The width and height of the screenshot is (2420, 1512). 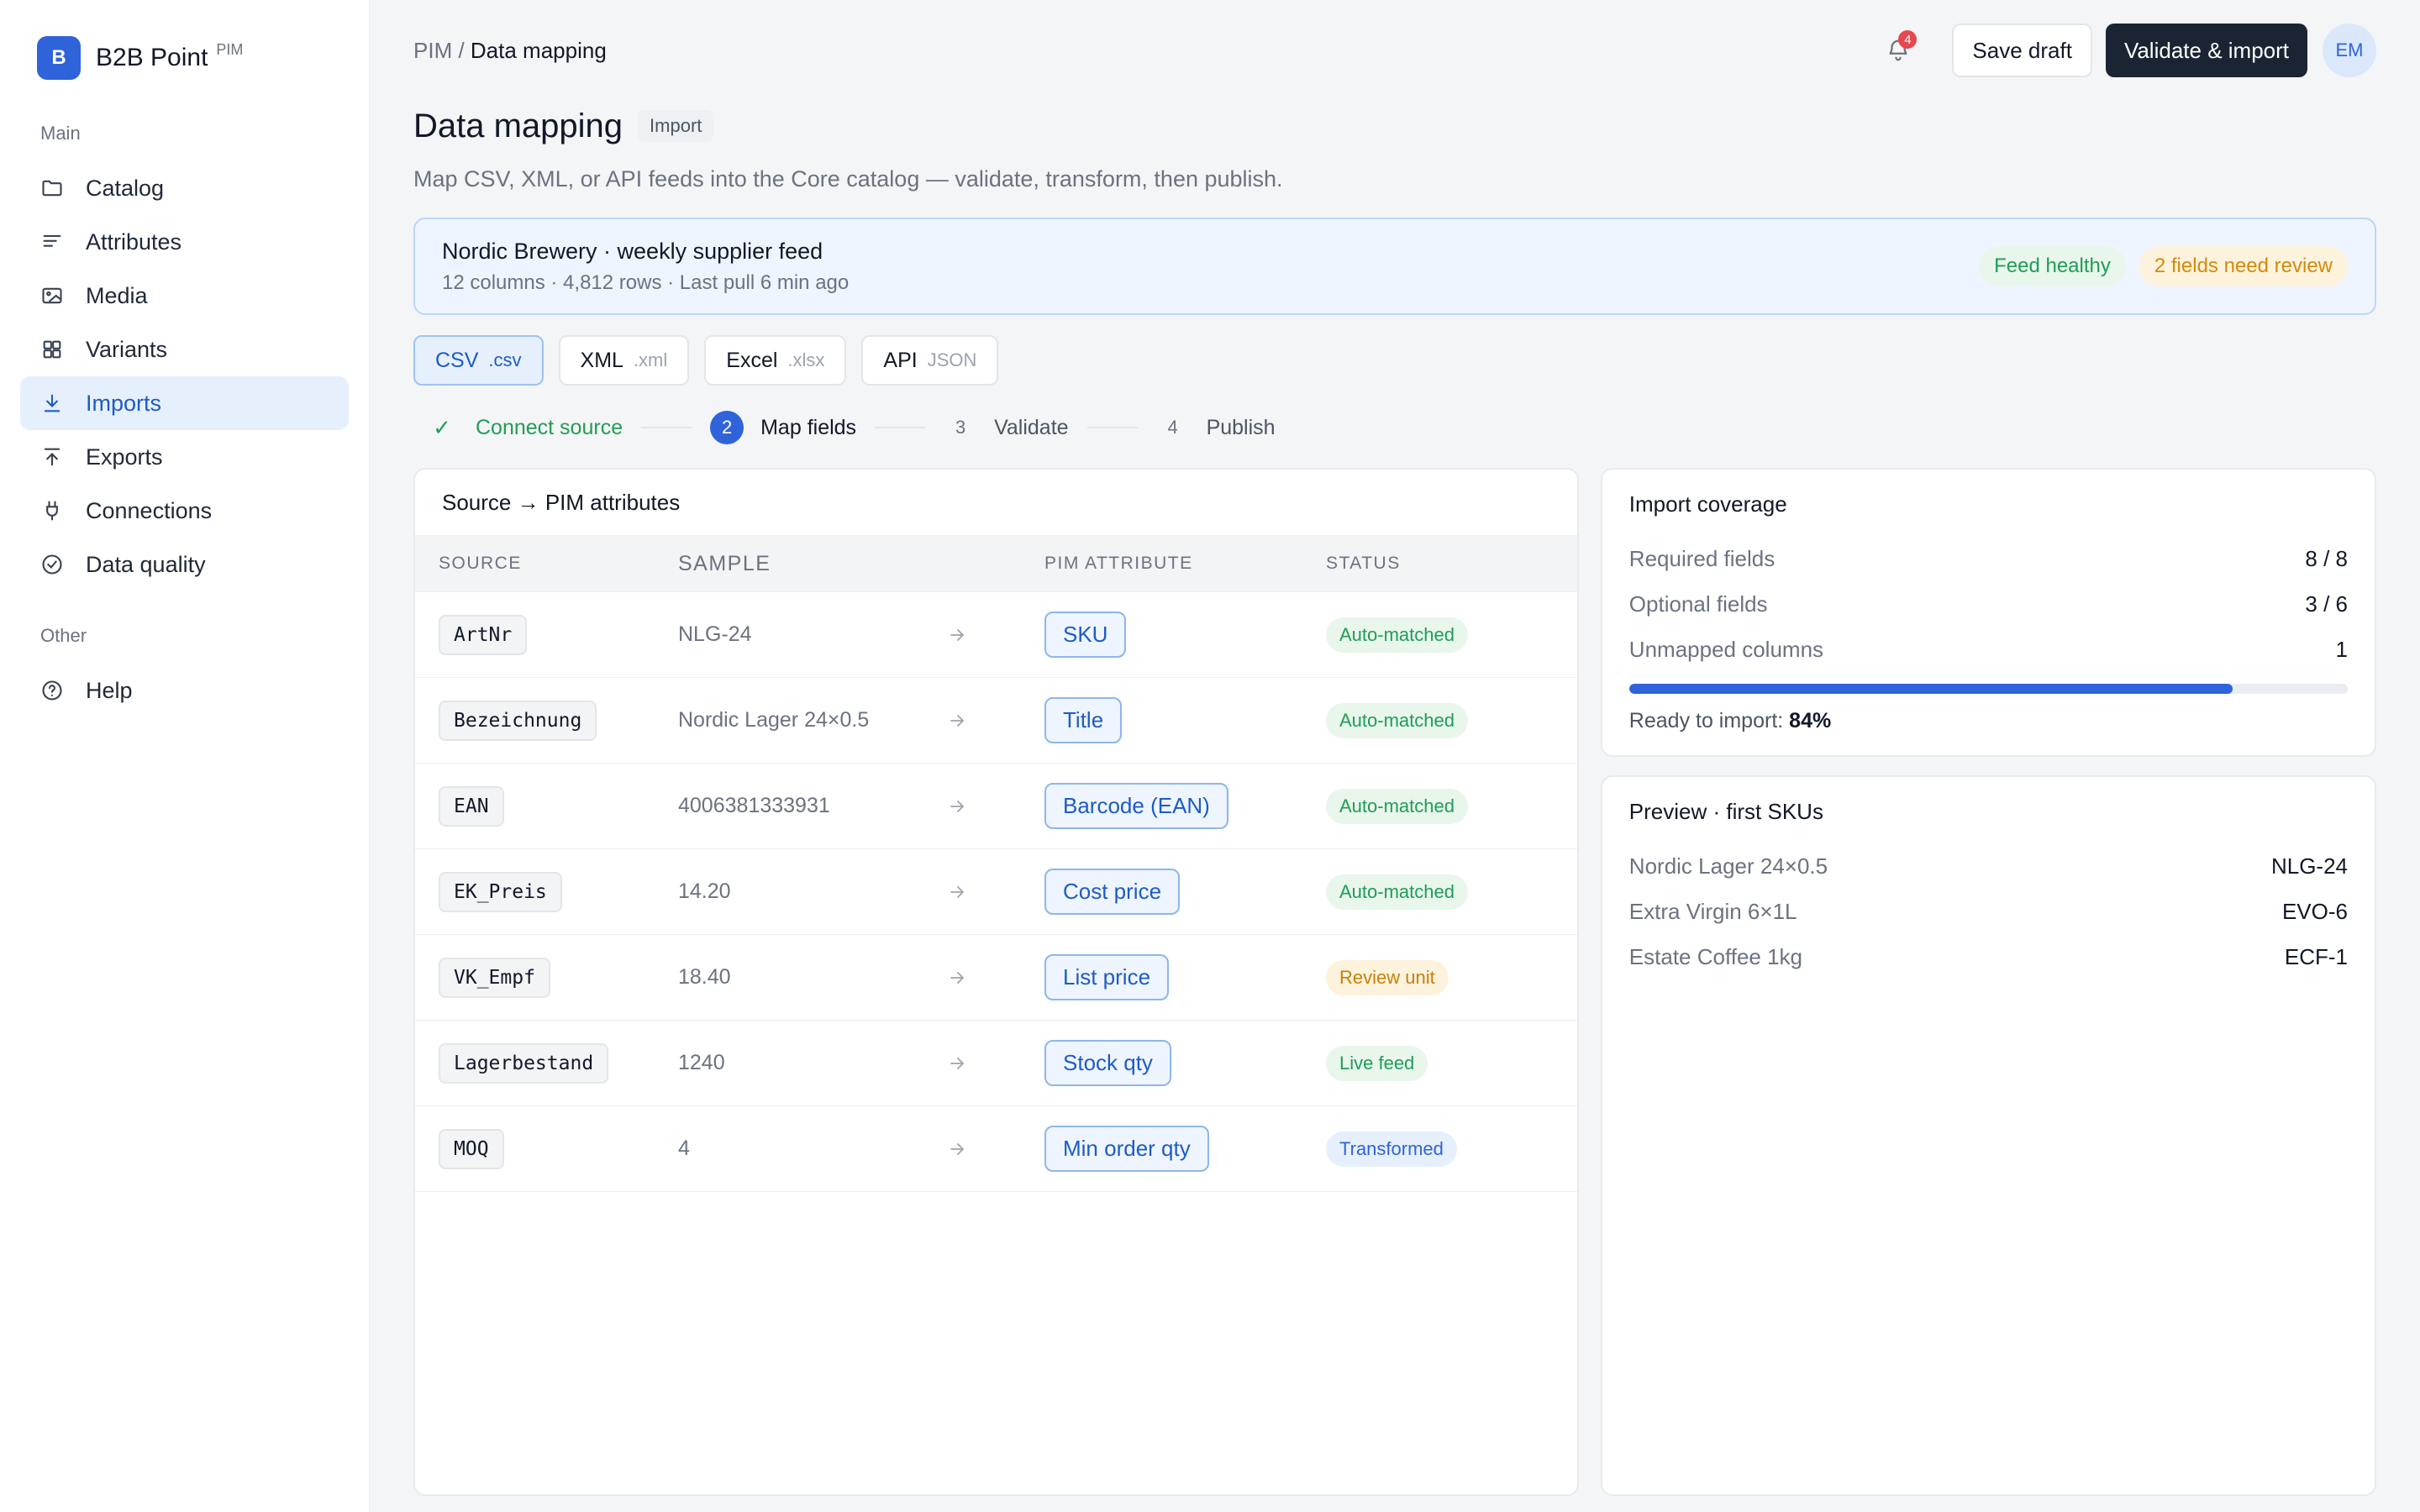 I want to click on sidebar-item-variants: Variants, so click(x=184, y=349).